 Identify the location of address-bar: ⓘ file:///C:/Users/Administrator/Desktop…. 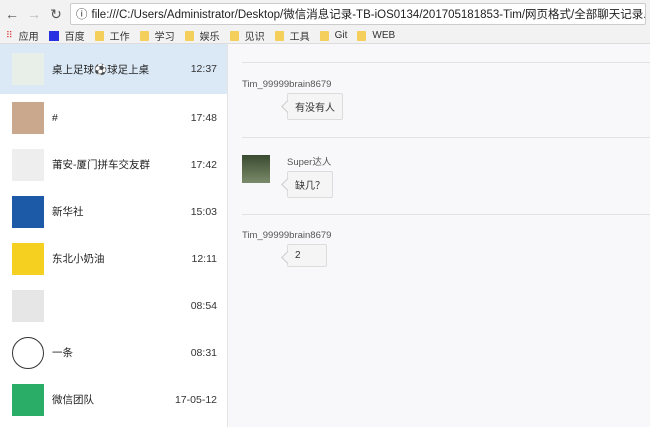
(358, 14).